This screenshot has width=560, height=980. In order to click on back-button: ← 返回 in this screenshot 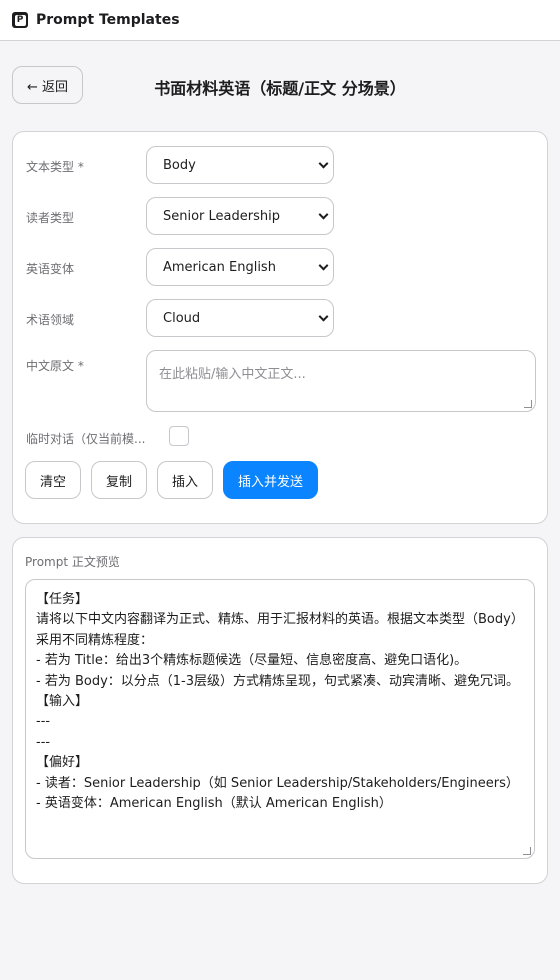, I will do `click(47, 85)`.